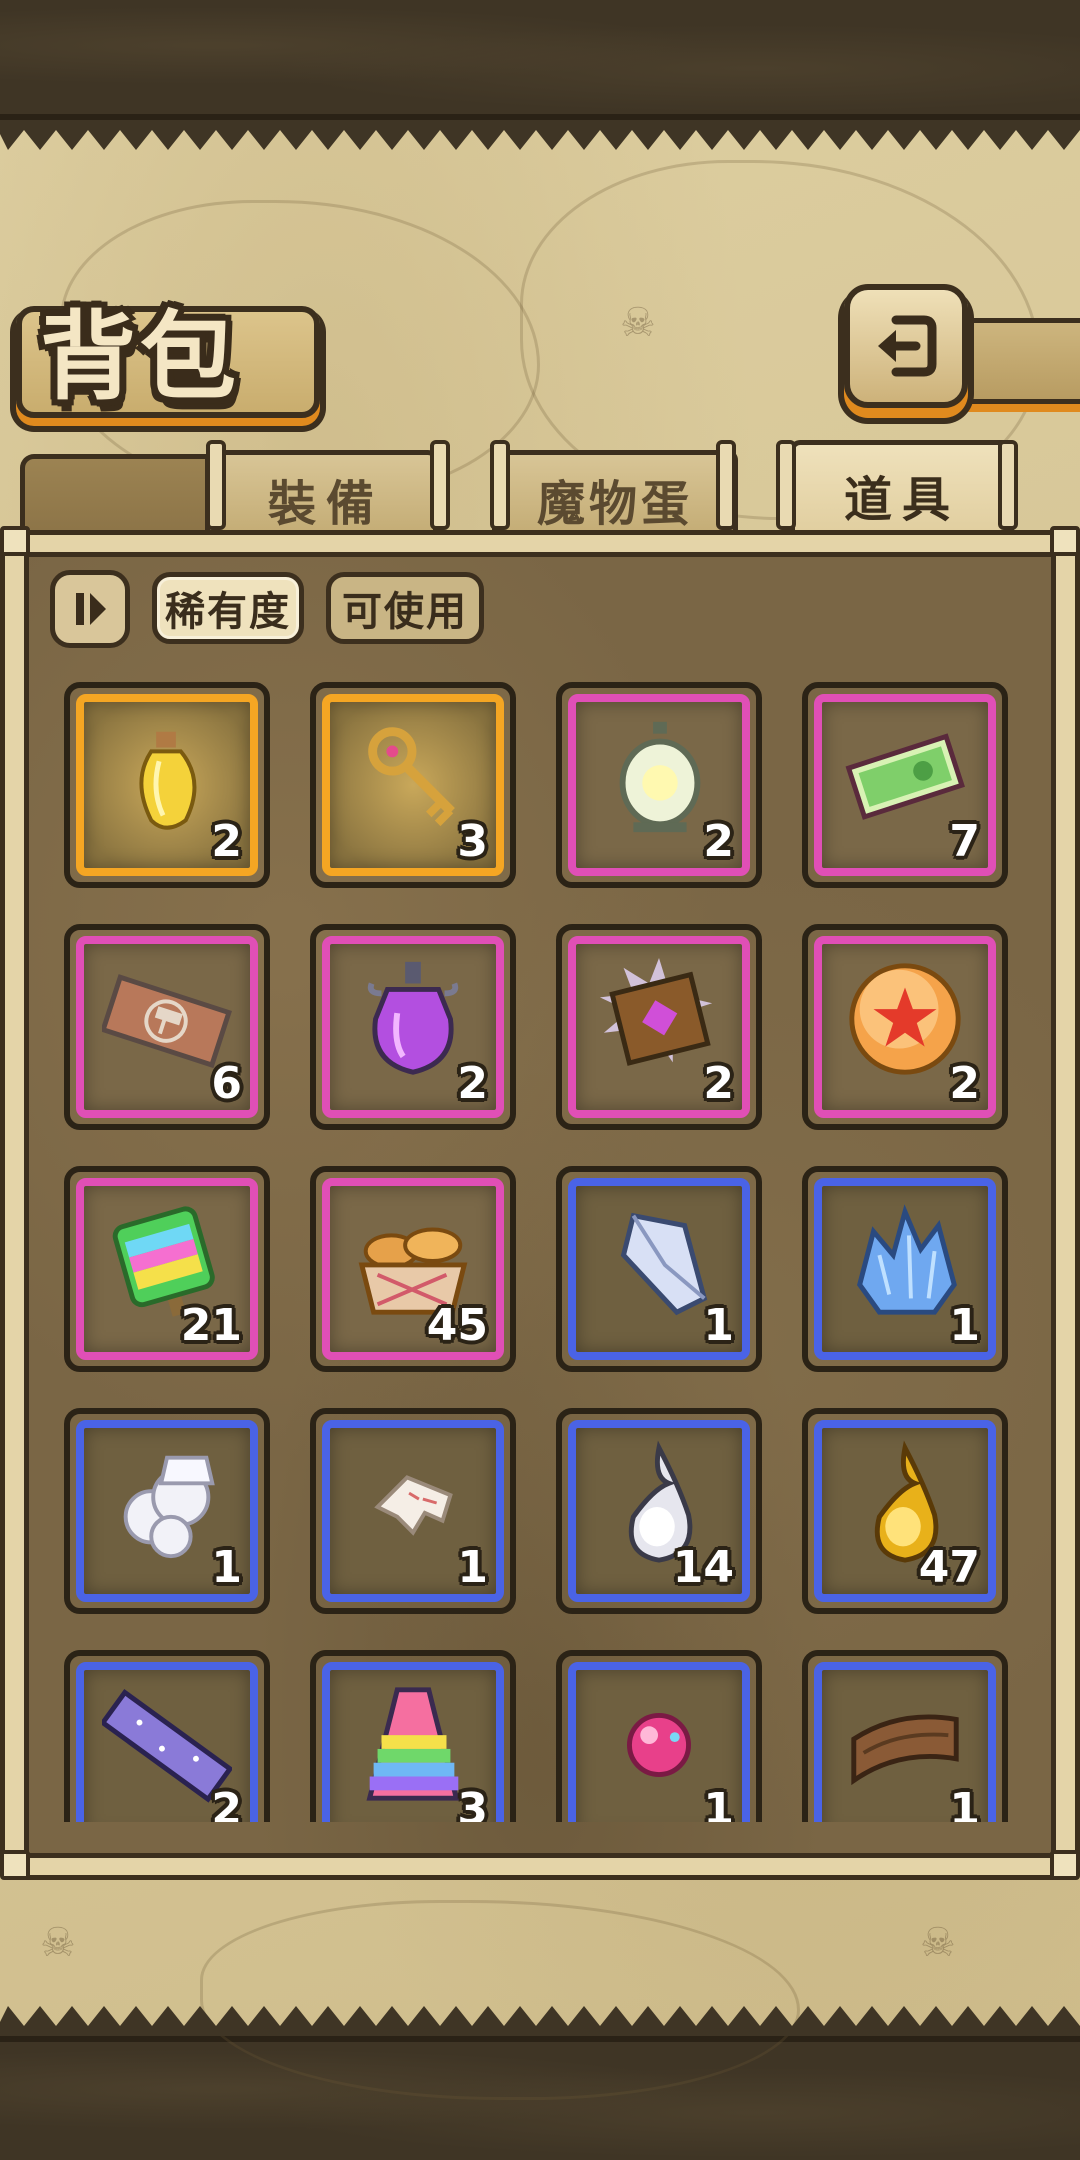  What do you see at coordinates (540, 60) in the screenshot?
I see `top-map-band` at bounding box center [540, 60].